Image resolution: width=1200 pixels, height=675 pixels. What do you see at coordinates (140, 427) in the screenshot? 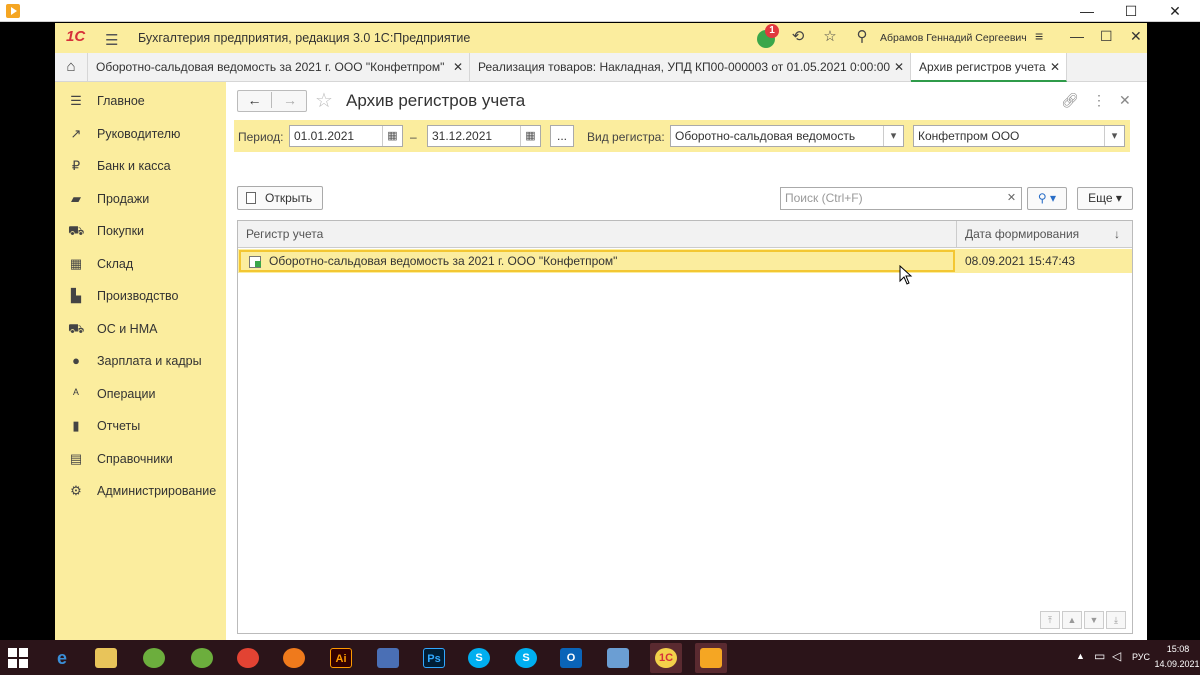
I see `sidebar-item: ▮ Отчеты` at bounding box center [140, 427].